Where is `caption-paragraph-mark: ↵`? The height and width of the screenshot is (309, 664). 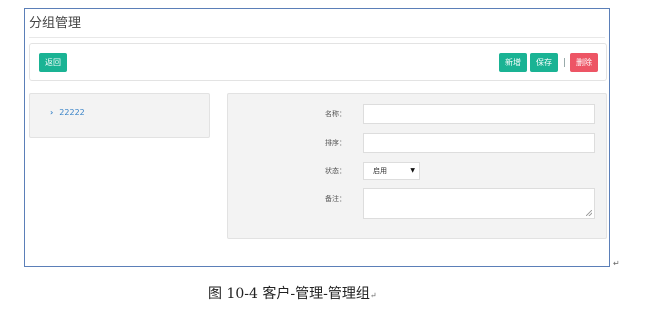
caption-paragraph-mark: ↵ is located at coordinates (373, 295).